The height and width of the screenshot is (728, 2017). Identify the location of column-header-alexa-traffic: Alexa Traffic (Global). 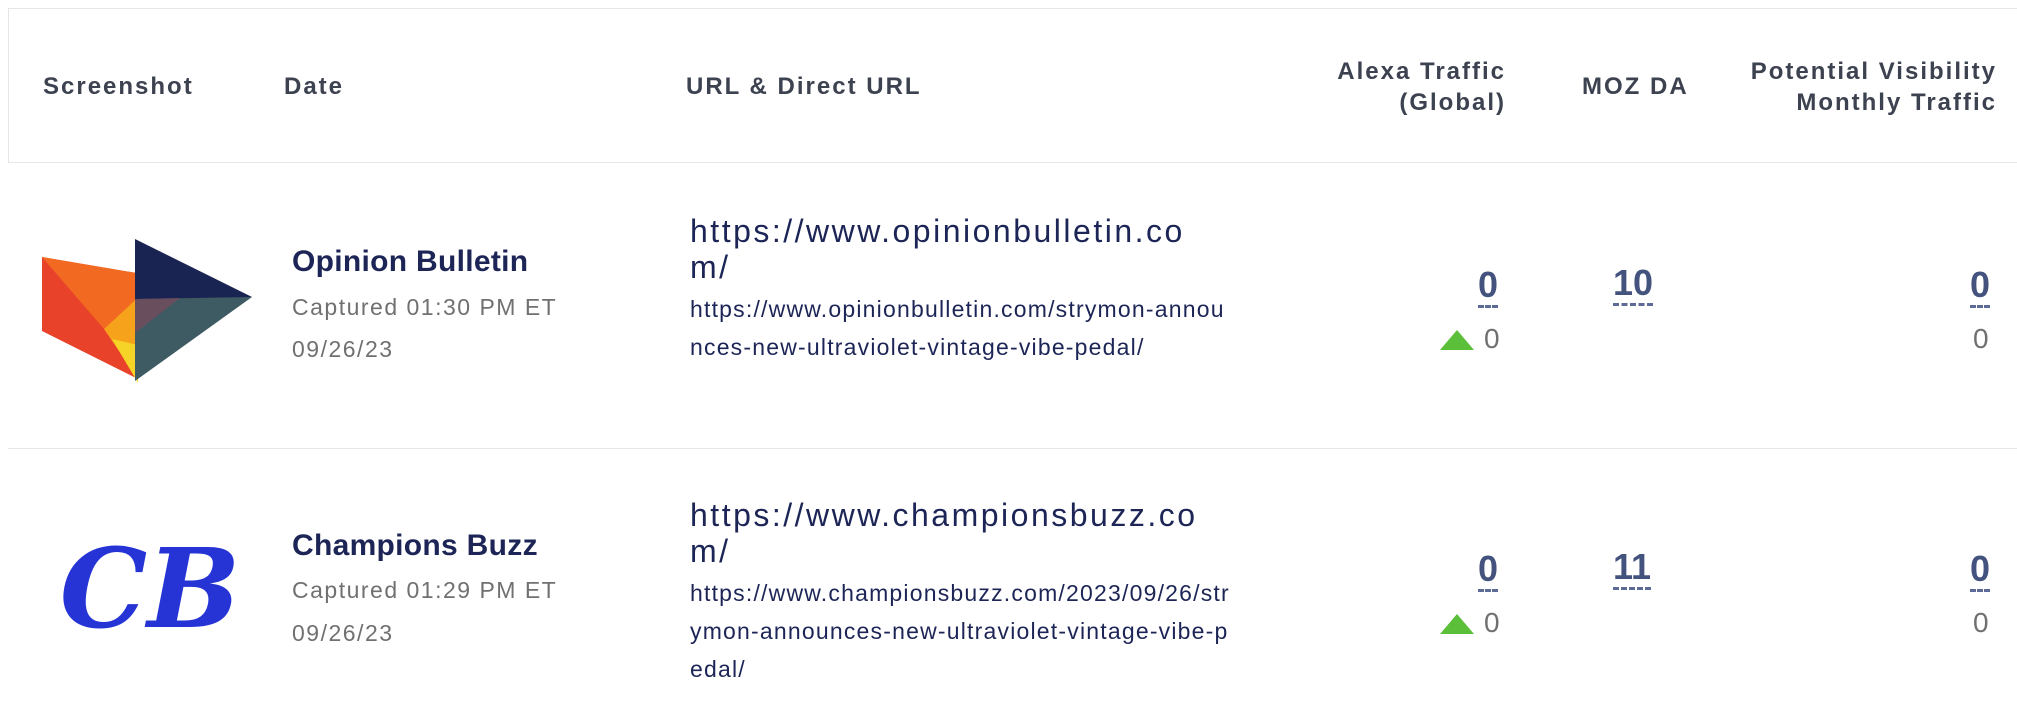
(1378, 87).